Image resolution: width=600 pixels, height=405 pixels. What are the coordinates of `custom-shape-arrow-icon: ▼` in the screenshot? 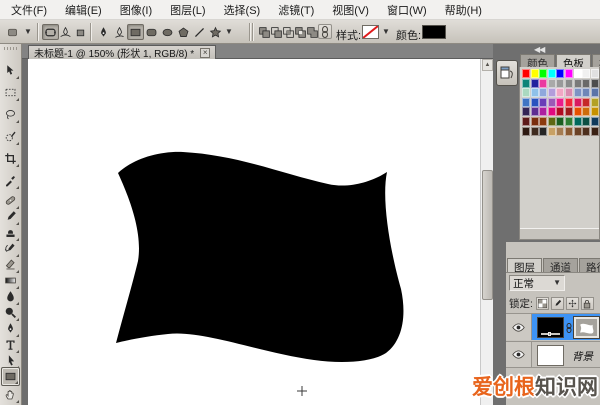 It's located at (229, 32).